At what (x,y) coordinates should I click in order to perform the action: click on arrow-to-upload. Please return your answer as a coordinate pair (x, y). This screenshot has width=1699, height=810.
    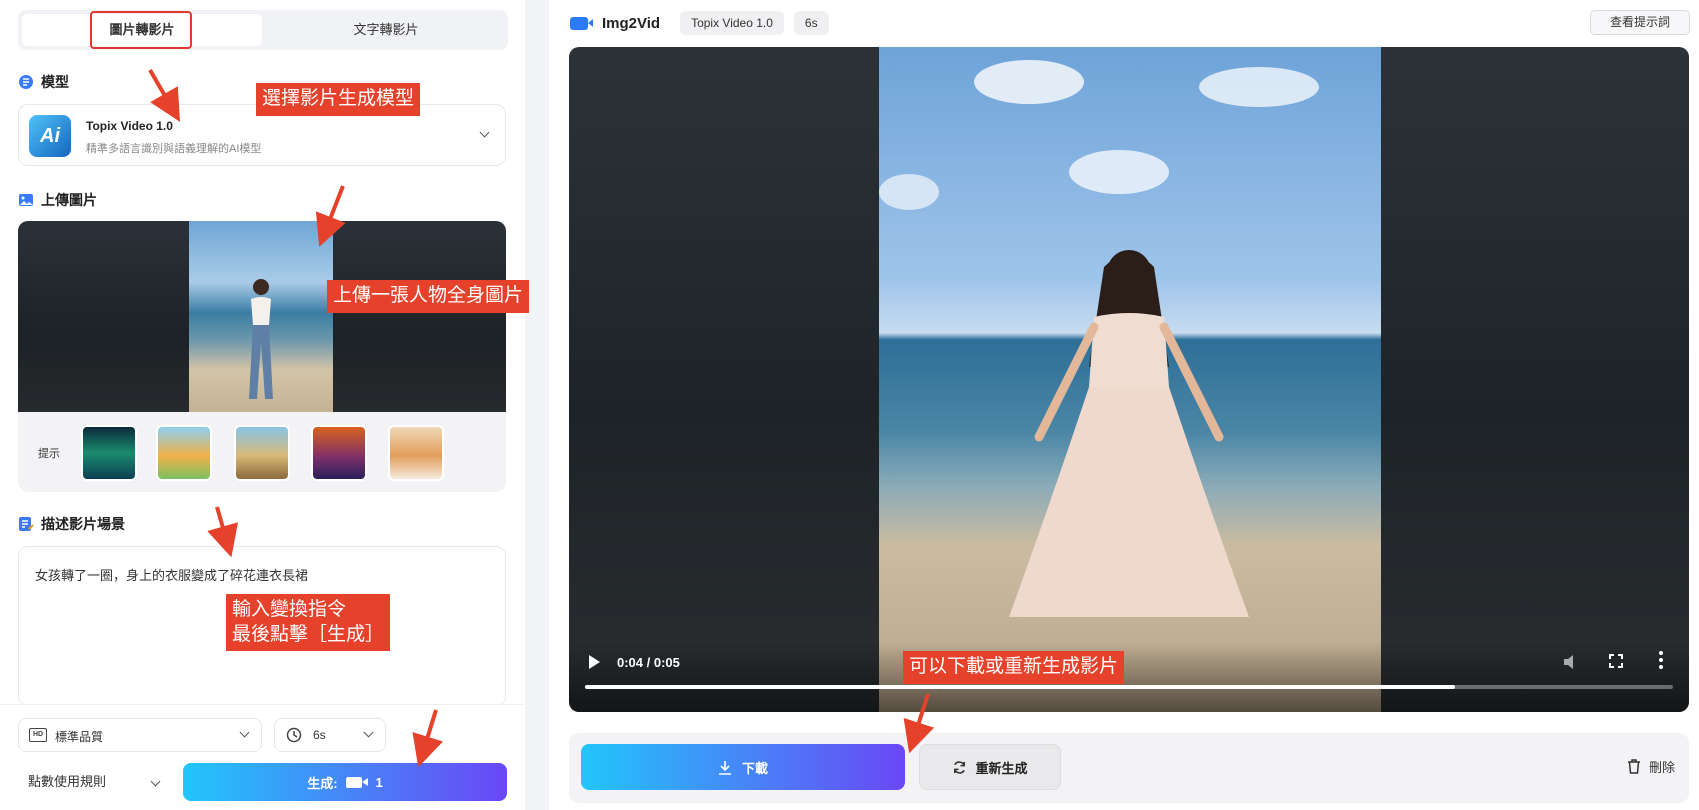
    Looking at the image, I should click on (330, 216).